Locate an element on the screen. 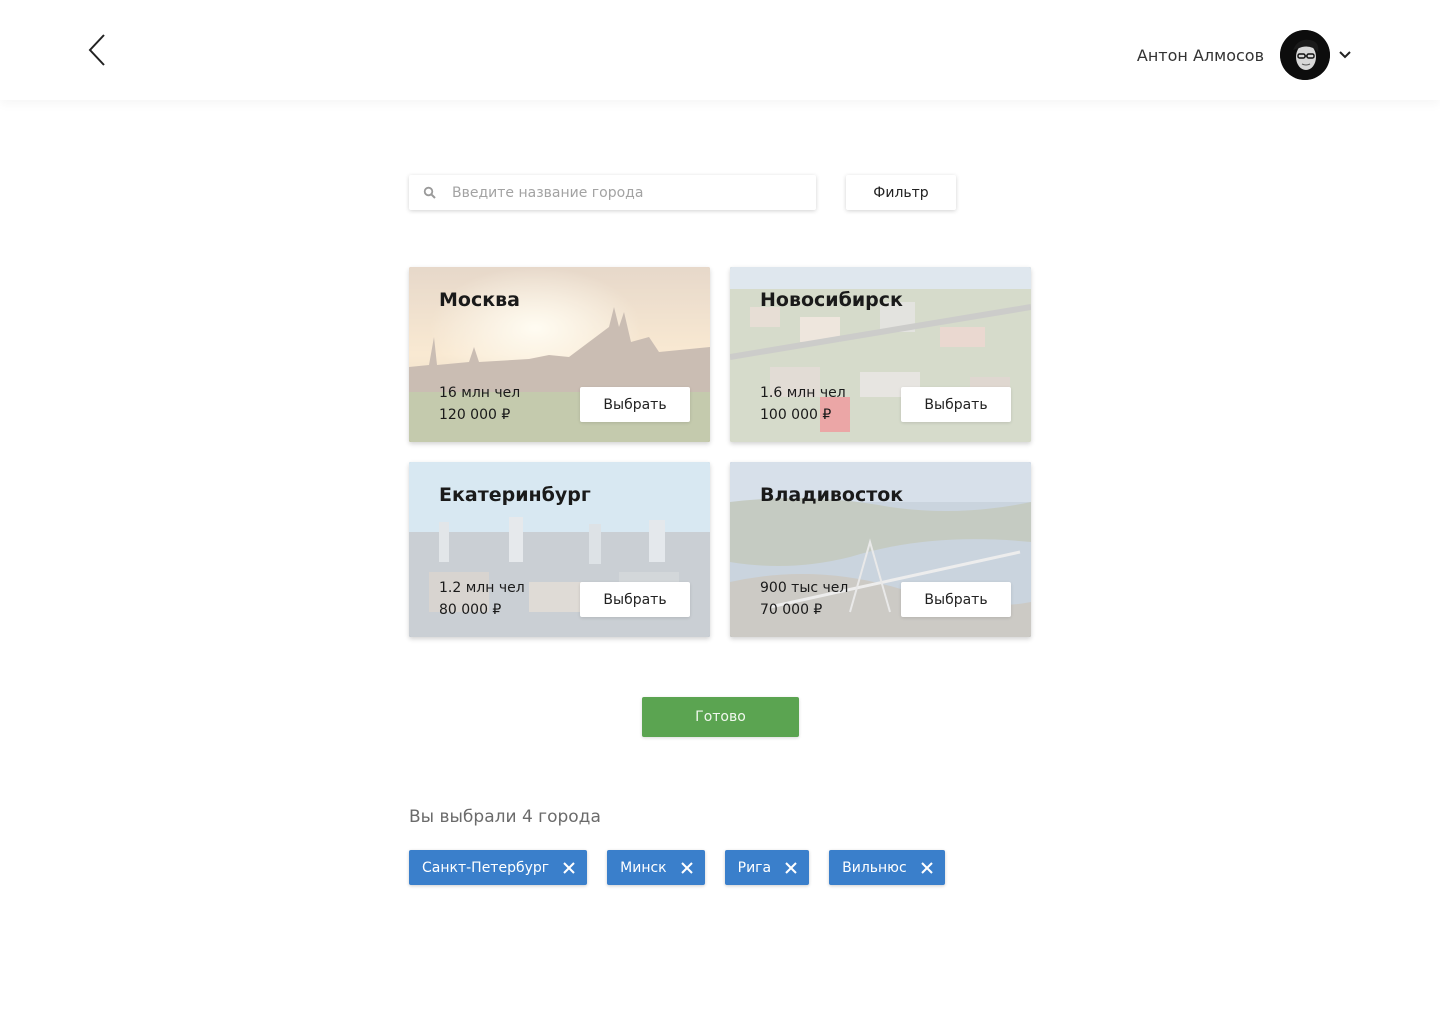 The width and height of the screenshot is (1440, 1024). city-search is located at coordinates (612, 192).